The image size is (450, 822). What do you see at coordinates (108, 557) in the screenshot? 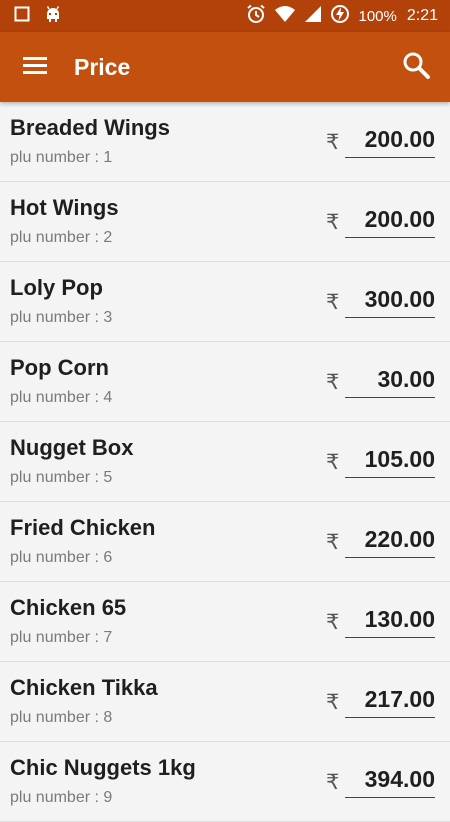
I see `plu-value: 6` at bounding box center [108, 557].